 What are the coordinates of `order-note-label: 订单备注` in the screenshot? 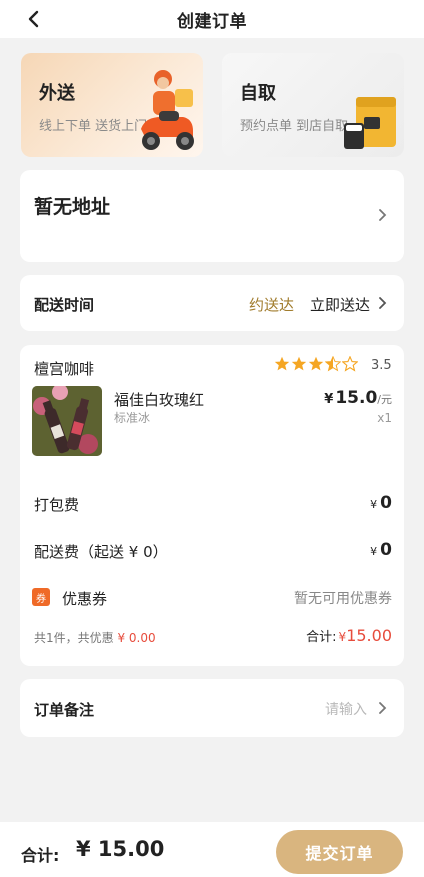 It's located at (64, 710).